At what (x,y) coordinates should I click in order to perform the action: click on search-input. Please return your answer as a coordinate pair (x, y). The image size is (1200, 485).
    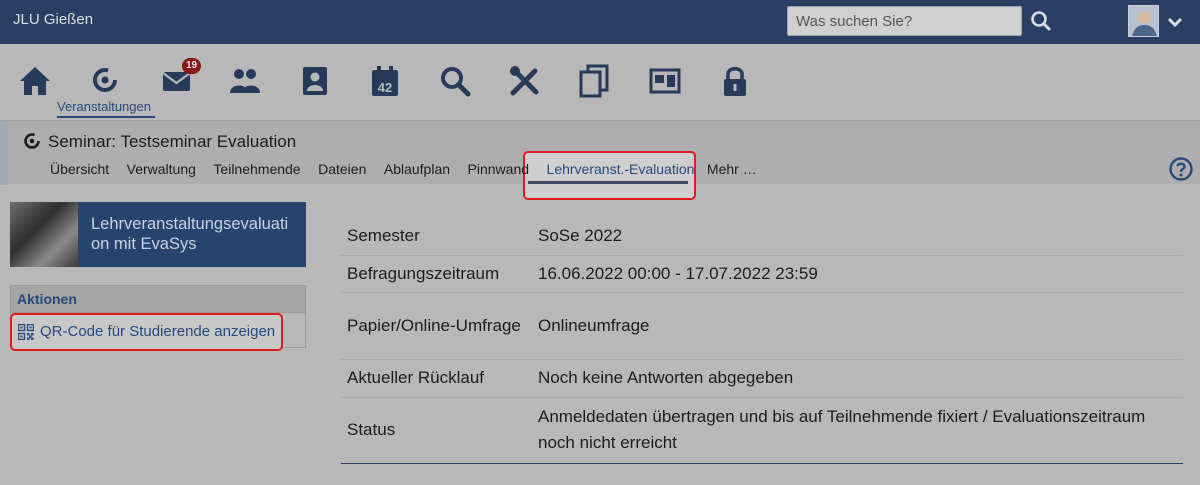
    Looking at the image, I should click on (904, 21).